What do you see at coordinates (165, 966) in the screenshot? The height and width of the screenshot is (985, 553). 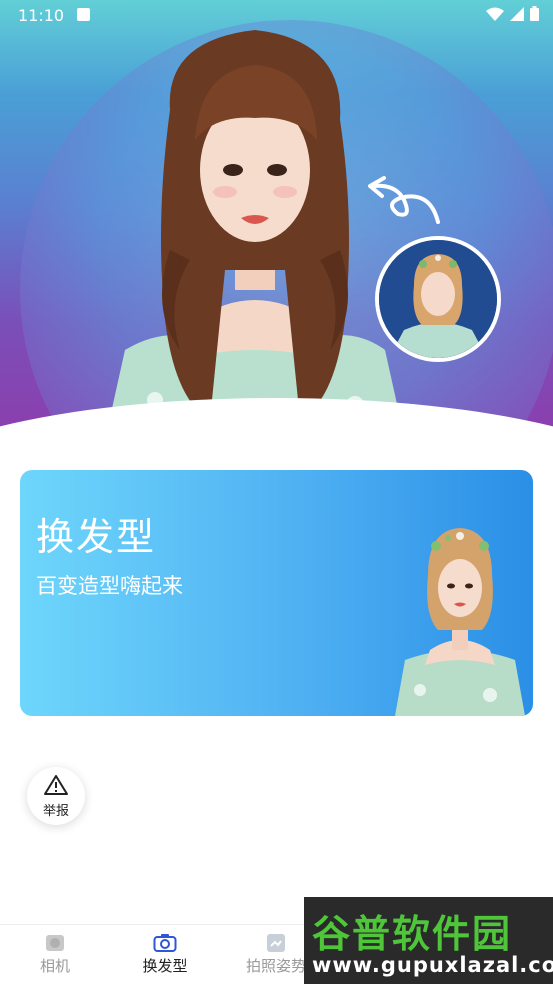 I see `nav-label-hairstyle: 换发型` at bounding box center [165, 966].